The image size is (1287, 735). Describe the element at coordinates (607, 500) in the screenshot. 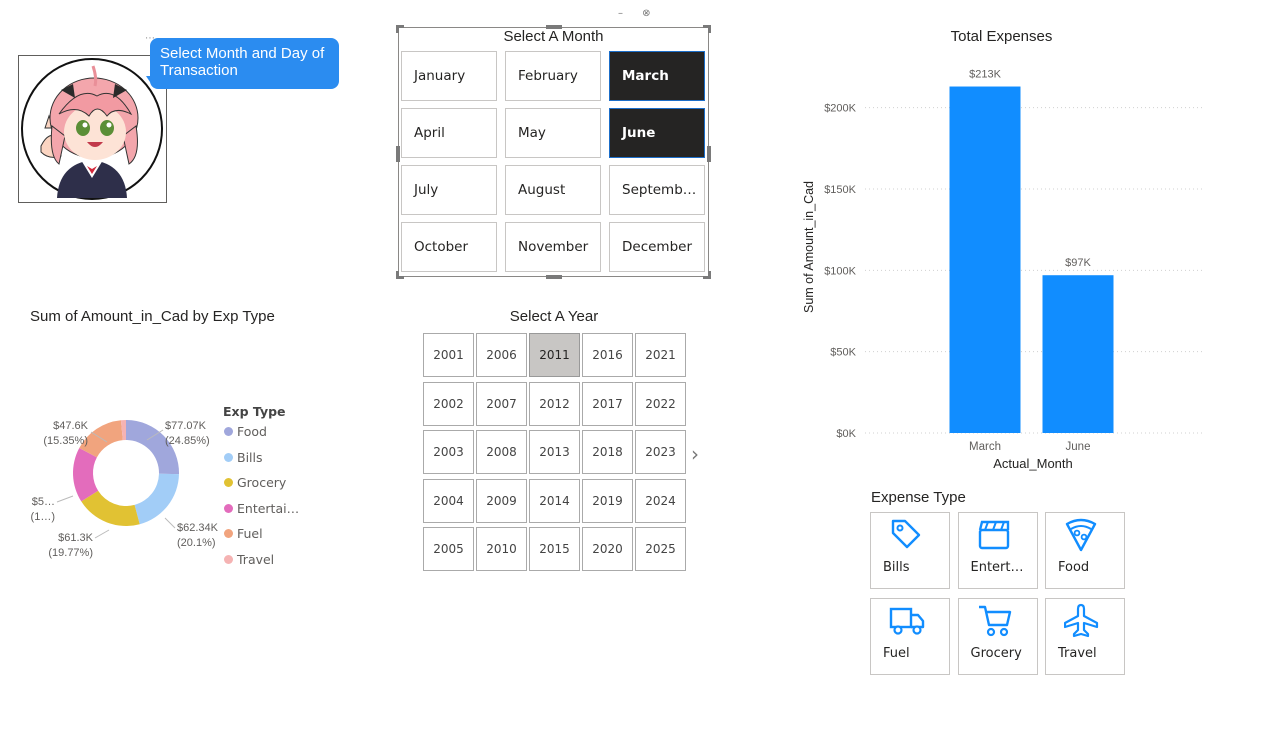

I see `year-button: 2019` at that location.